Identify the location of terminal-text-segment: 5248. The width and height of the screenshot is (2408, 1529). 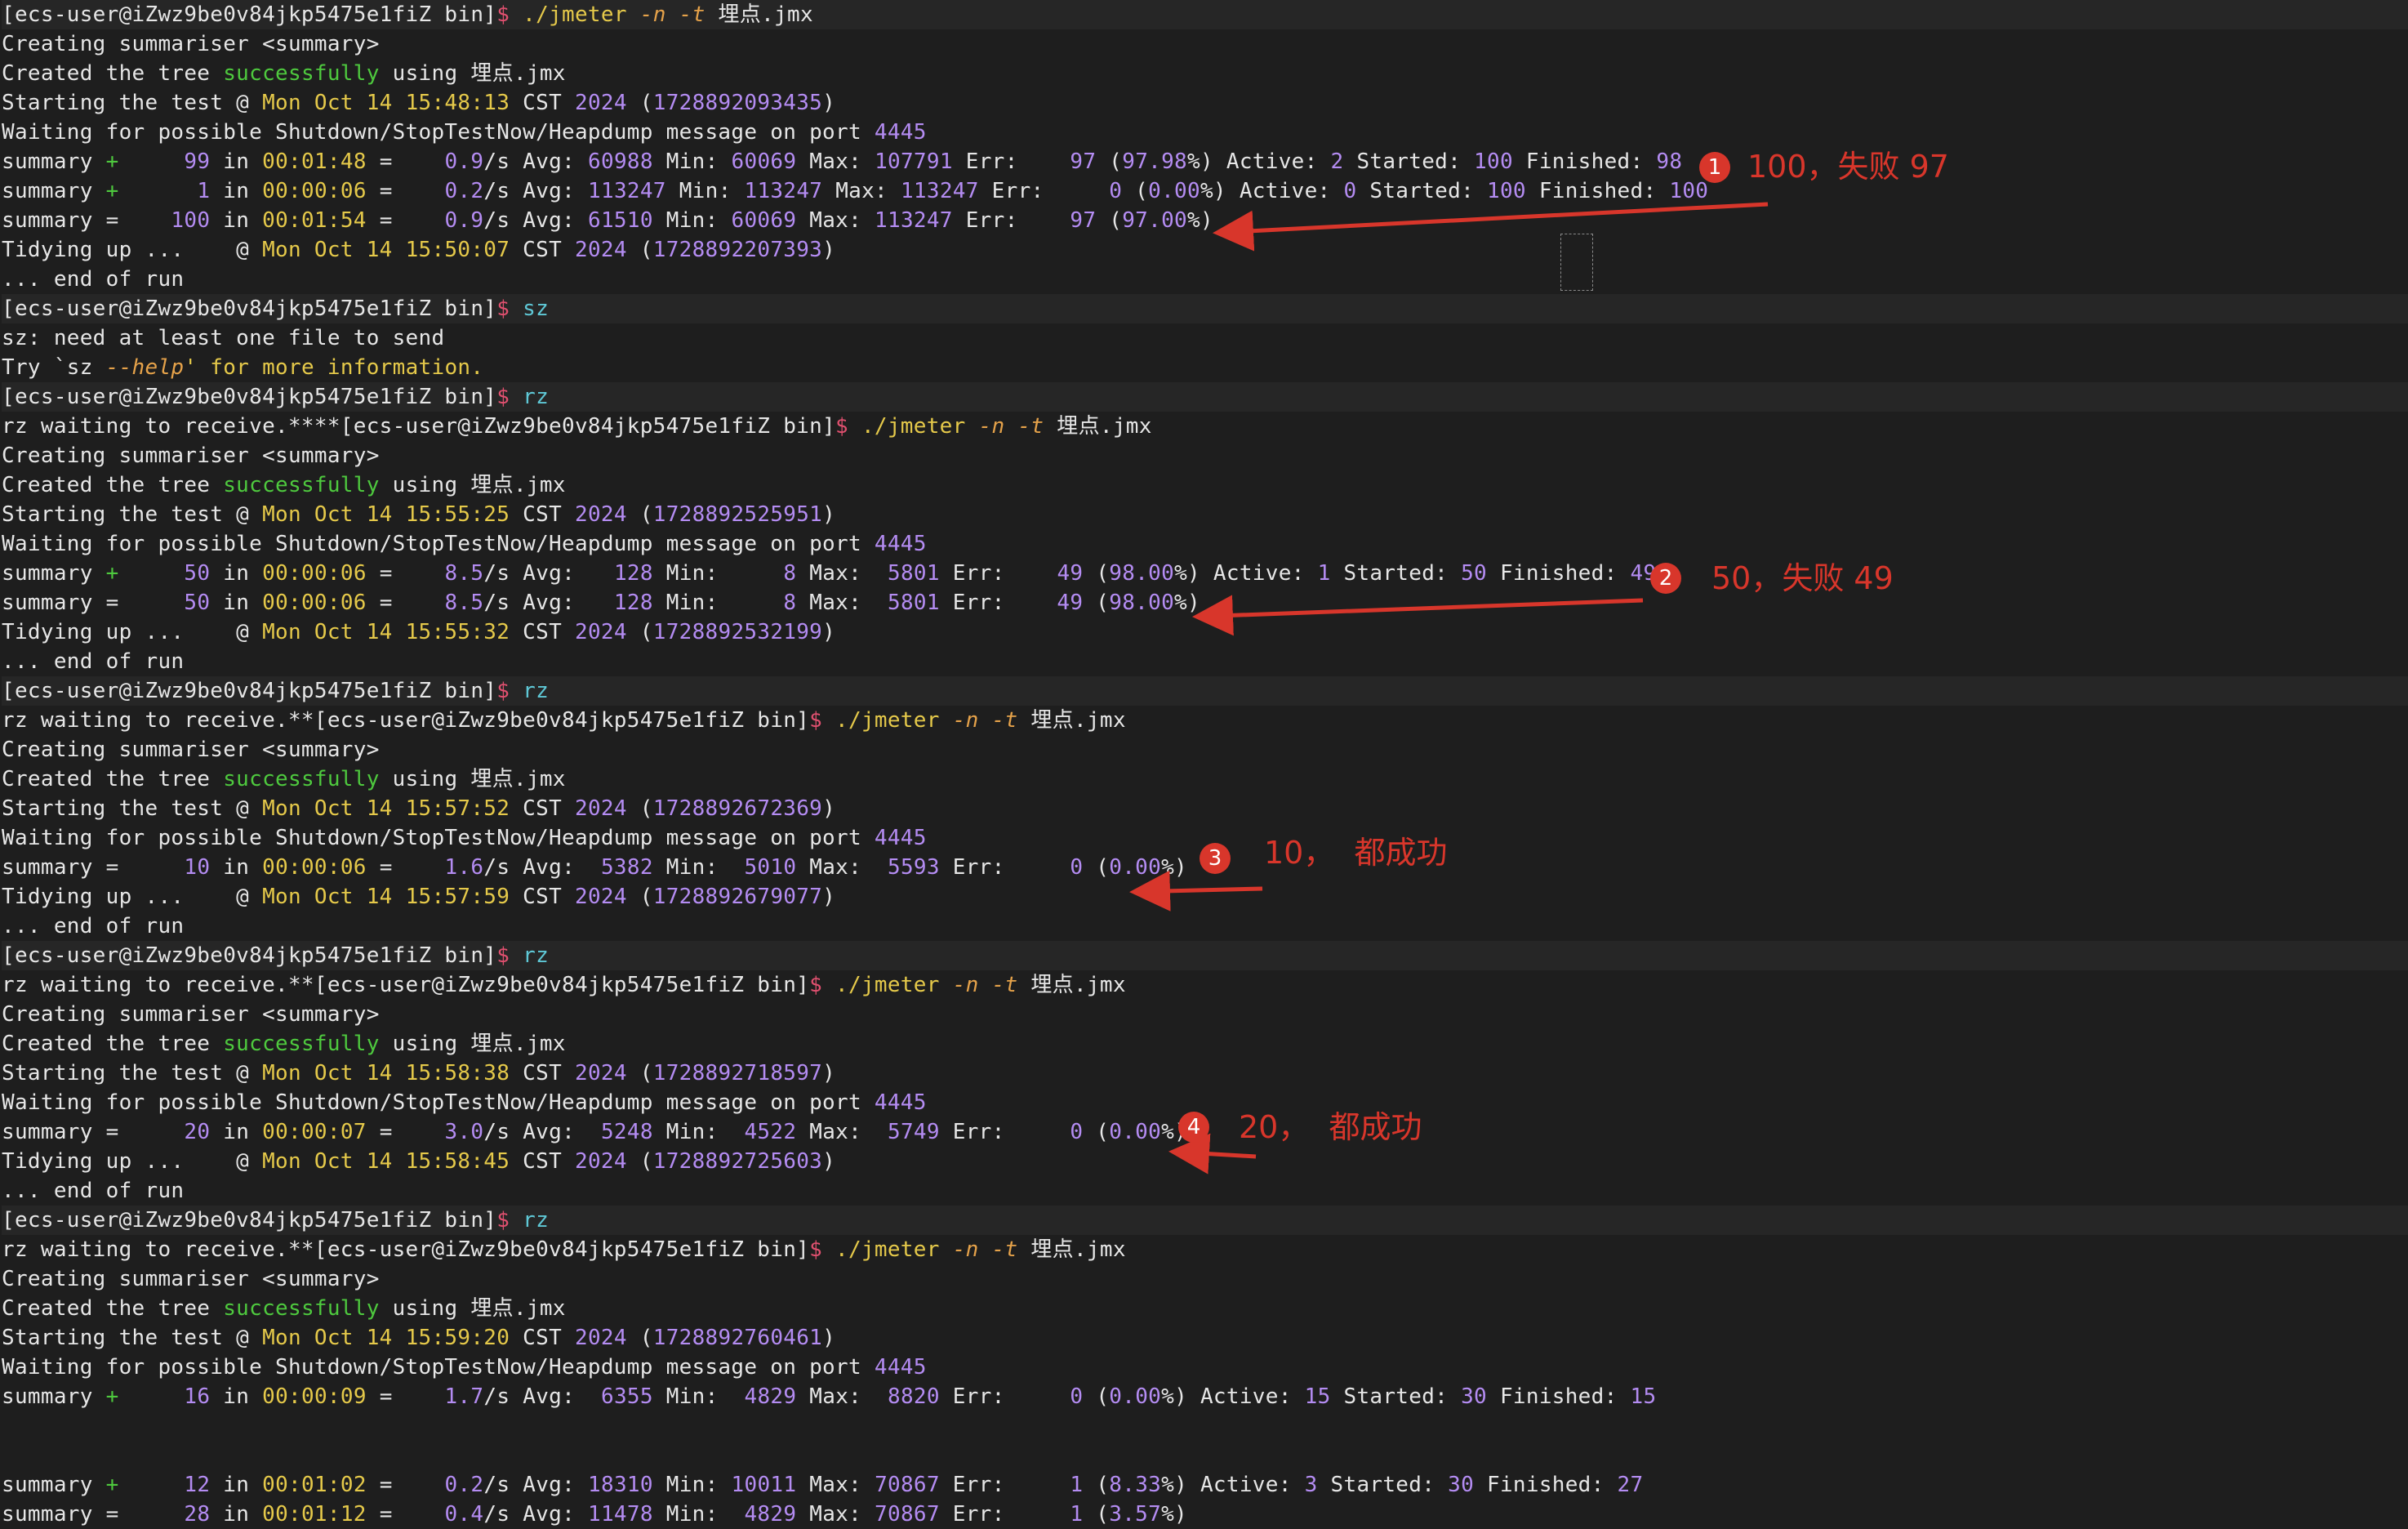
(626, 1132).